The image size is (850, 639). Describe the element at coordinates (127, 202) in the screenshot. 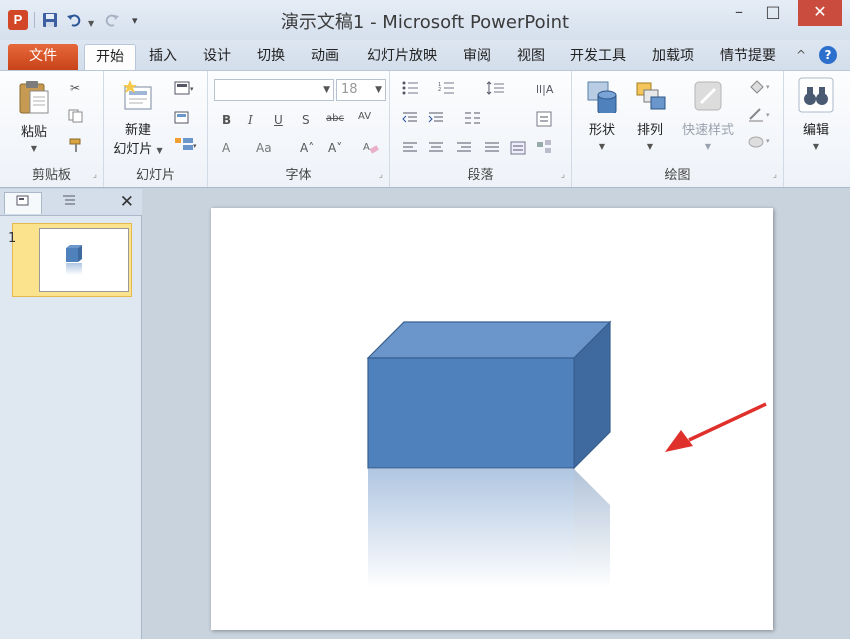

I see `close-panel-icon: ✕` at that location.